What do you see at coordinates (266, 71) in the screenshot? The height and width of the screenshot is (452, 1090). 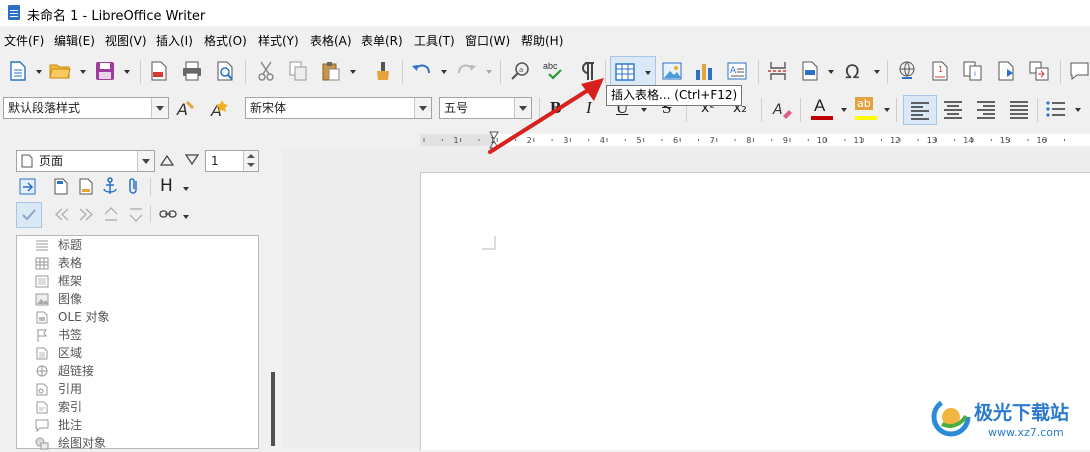 I see `cut-icon` at bounding box center [266, 71].